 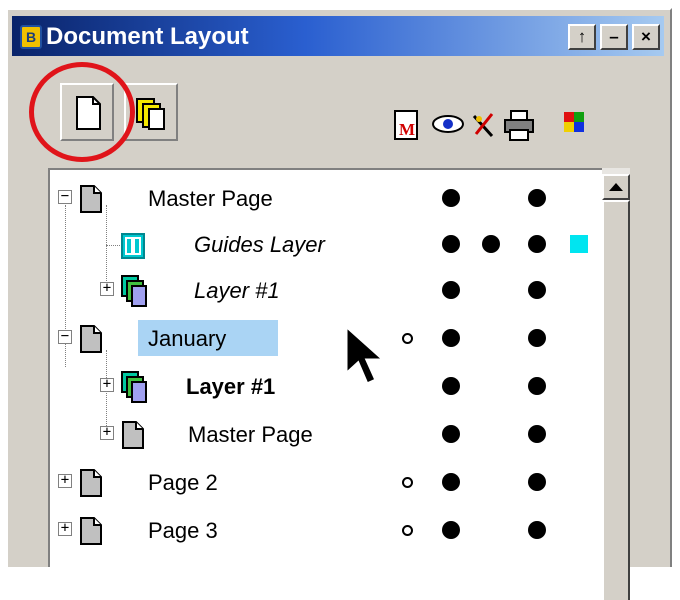 What do you see at coordinates (519, 125) in the screenshot?
I see `print-icon` at bounding box center [519, 125].